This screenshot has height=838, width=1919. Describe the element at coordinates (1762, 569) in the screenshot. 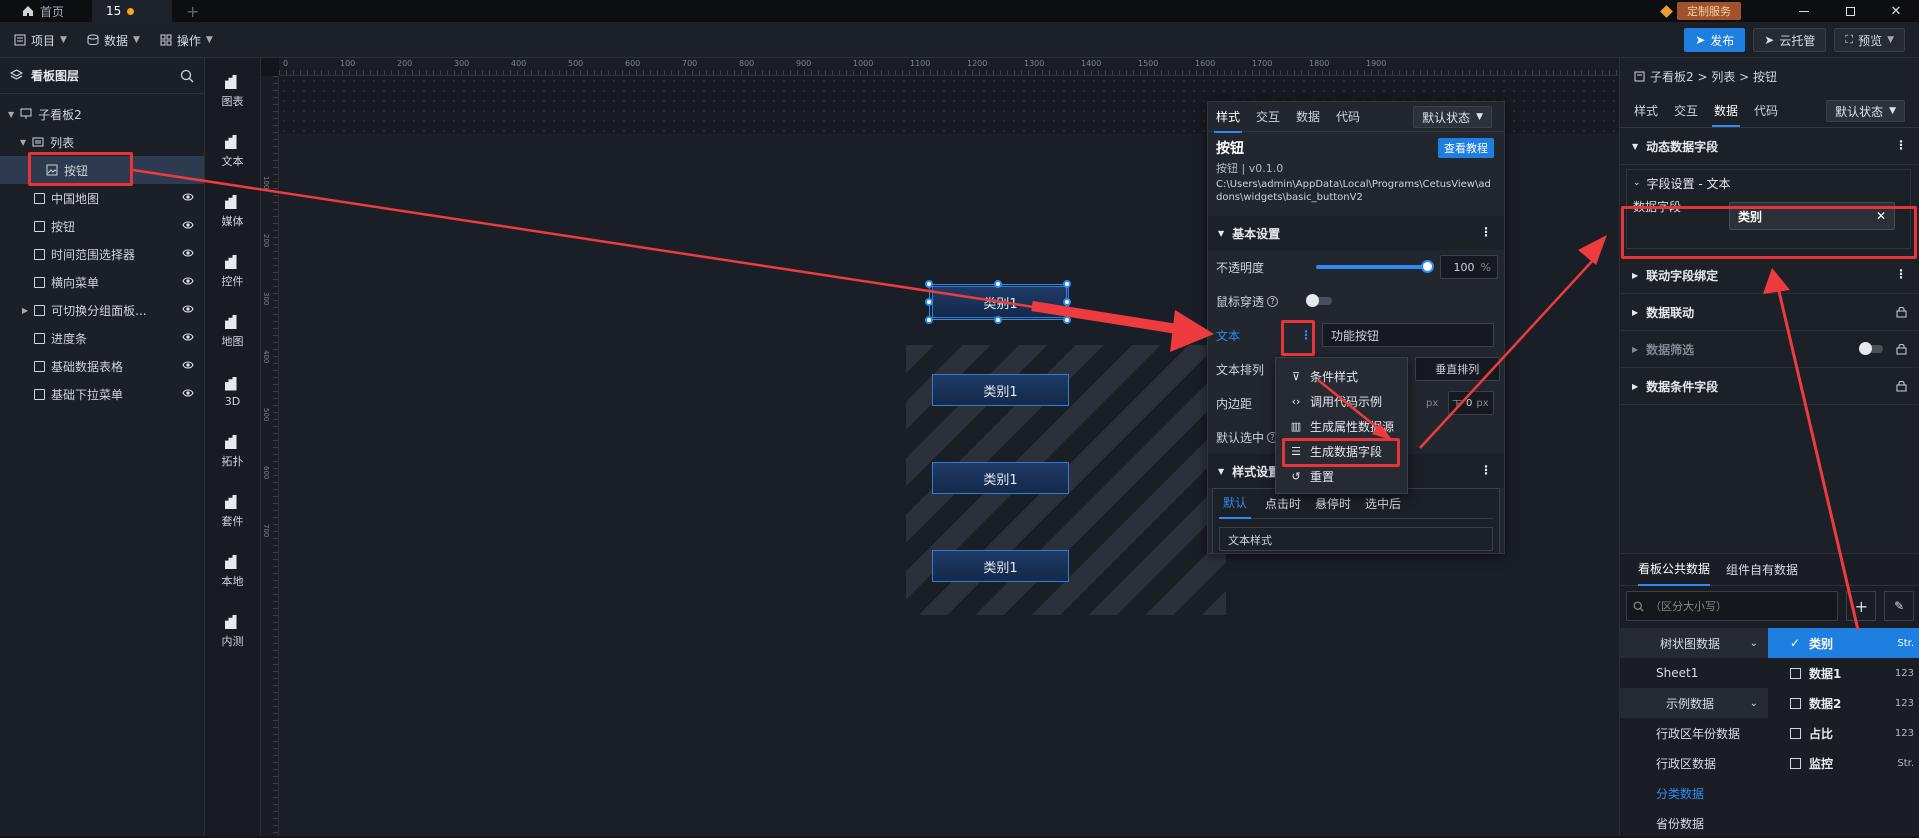

I see `tab-own-data: 组件自有数据` at that location.